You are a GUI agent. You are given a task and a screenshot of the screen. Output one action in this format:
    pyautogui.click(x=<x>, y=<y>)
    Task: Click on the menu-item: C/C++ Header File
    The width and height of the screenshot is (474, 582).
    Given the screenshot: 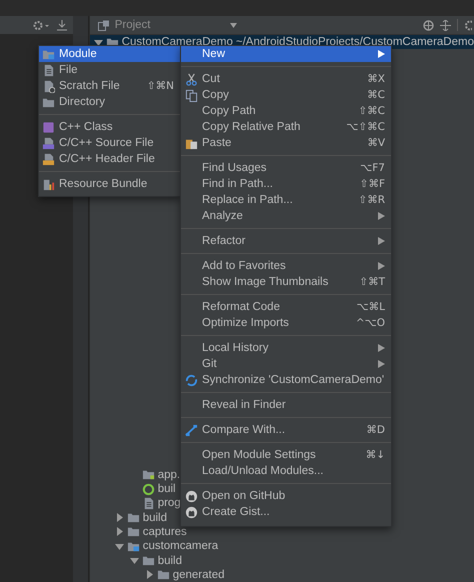 What is the action you would take?
    pyautogui.click(x=109, y=159)
    